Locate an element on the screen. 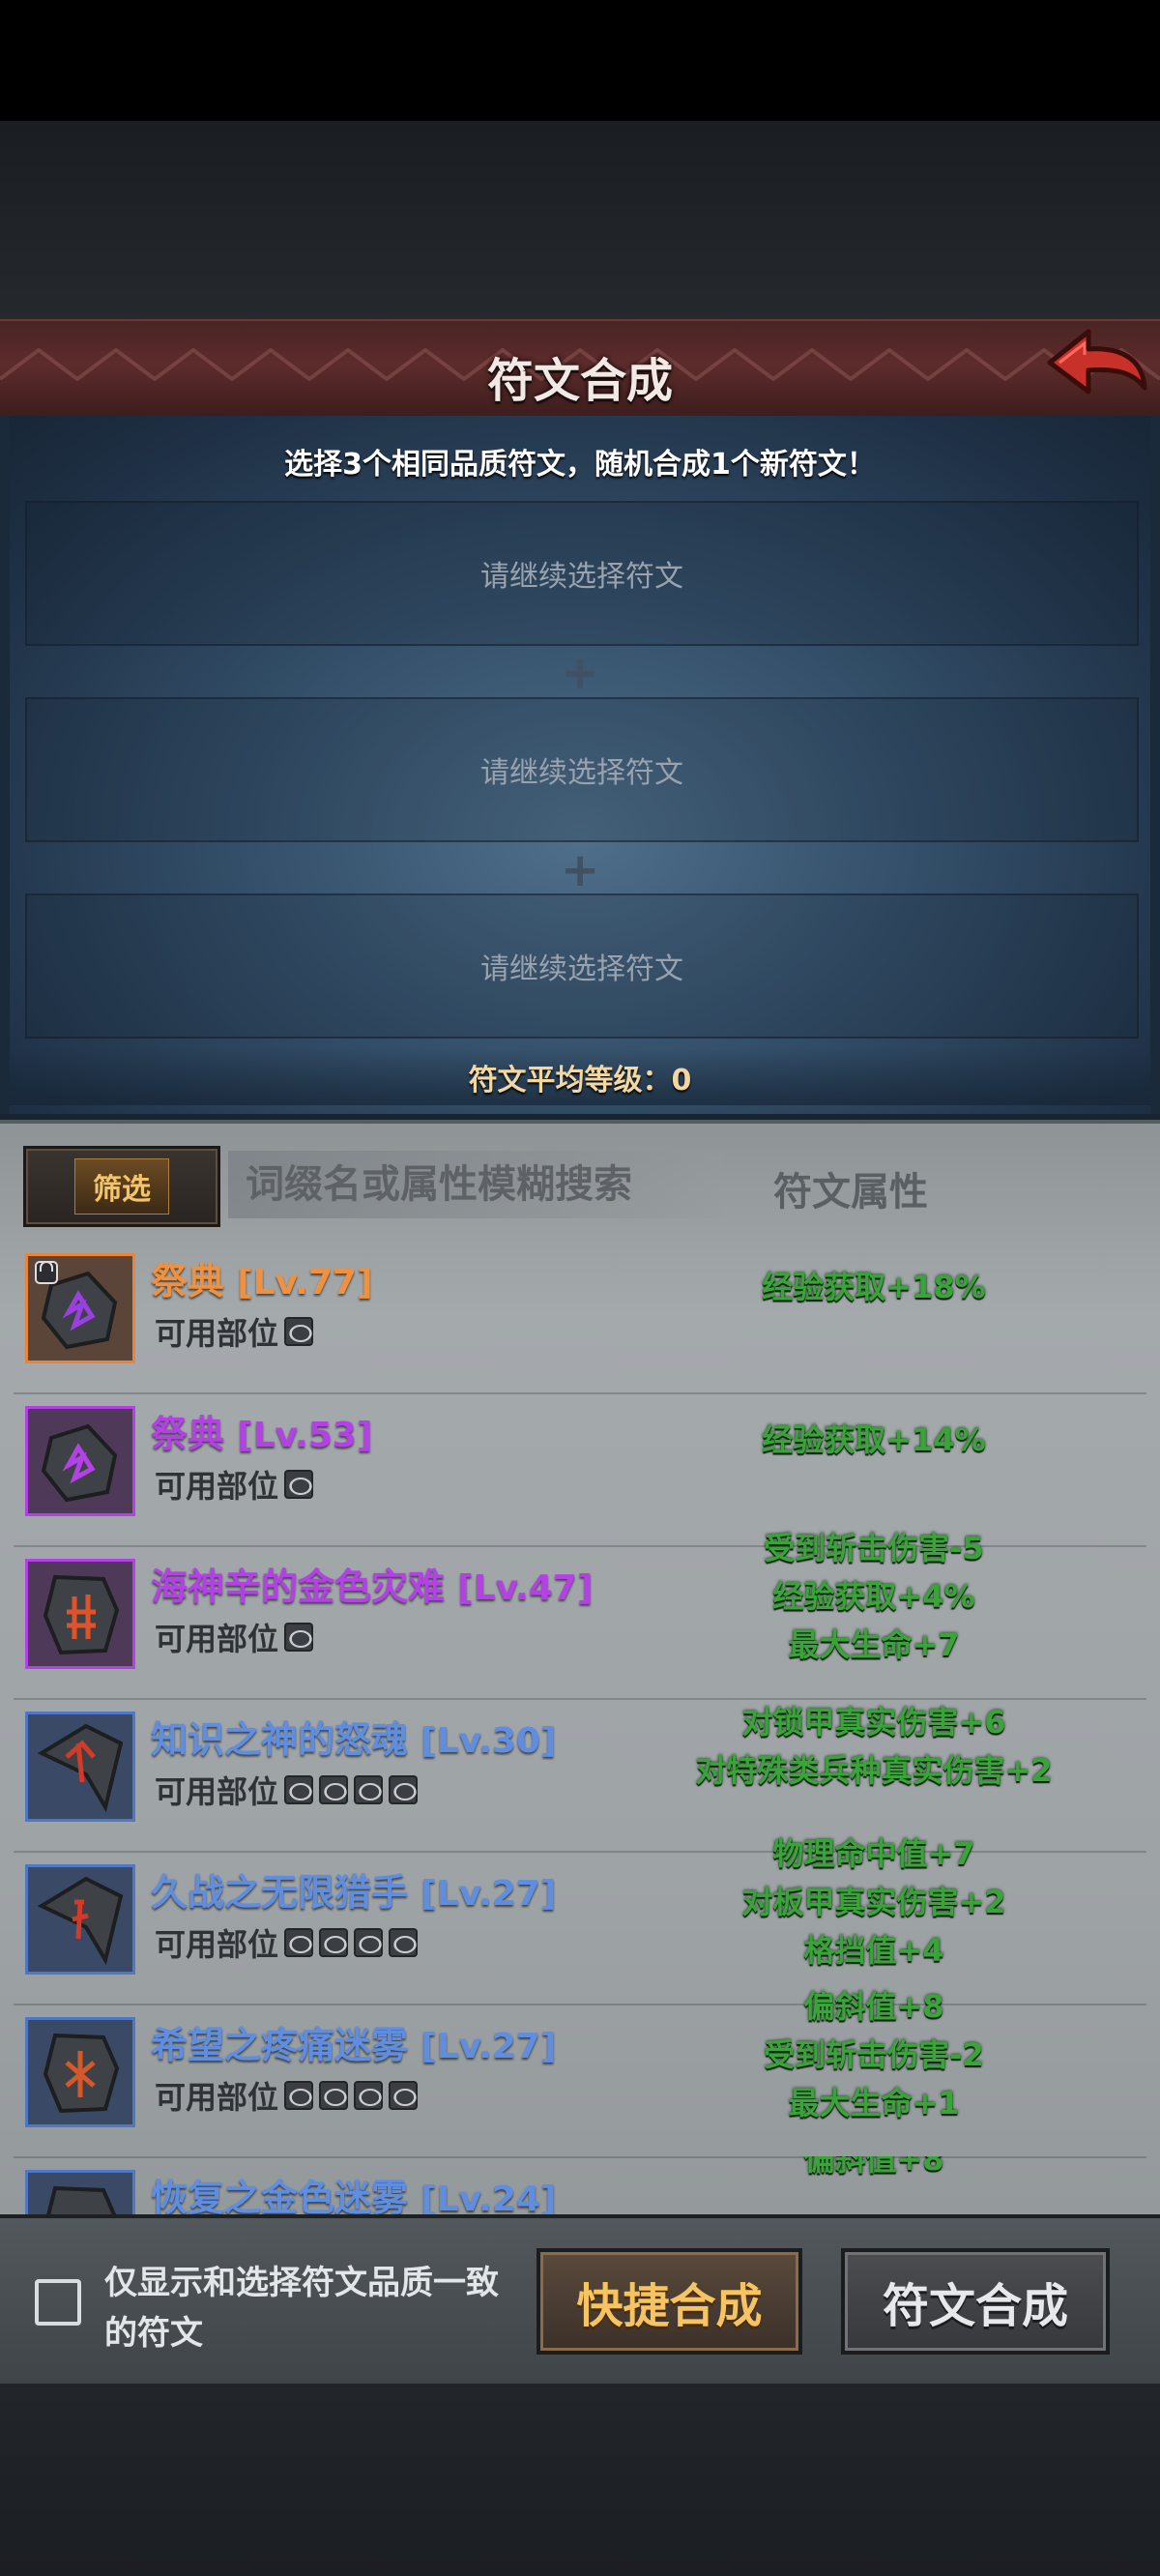 The image size is (1160, 2576). rune-row: 恢复之金色迷雾 [Lv.24] 偏斜值+8 is located at coordinates (580, 2185).